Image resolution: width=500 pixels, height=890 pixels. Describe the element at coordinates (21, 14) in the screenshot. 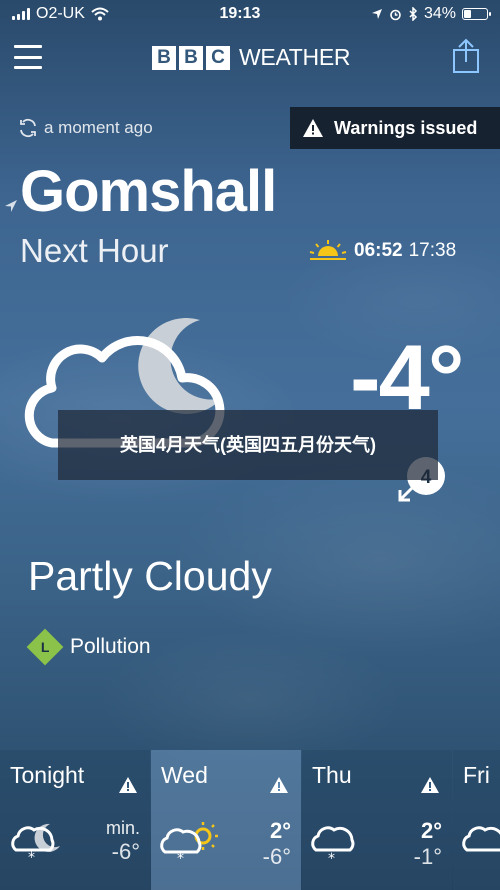

I see `signal-icon` at that location.